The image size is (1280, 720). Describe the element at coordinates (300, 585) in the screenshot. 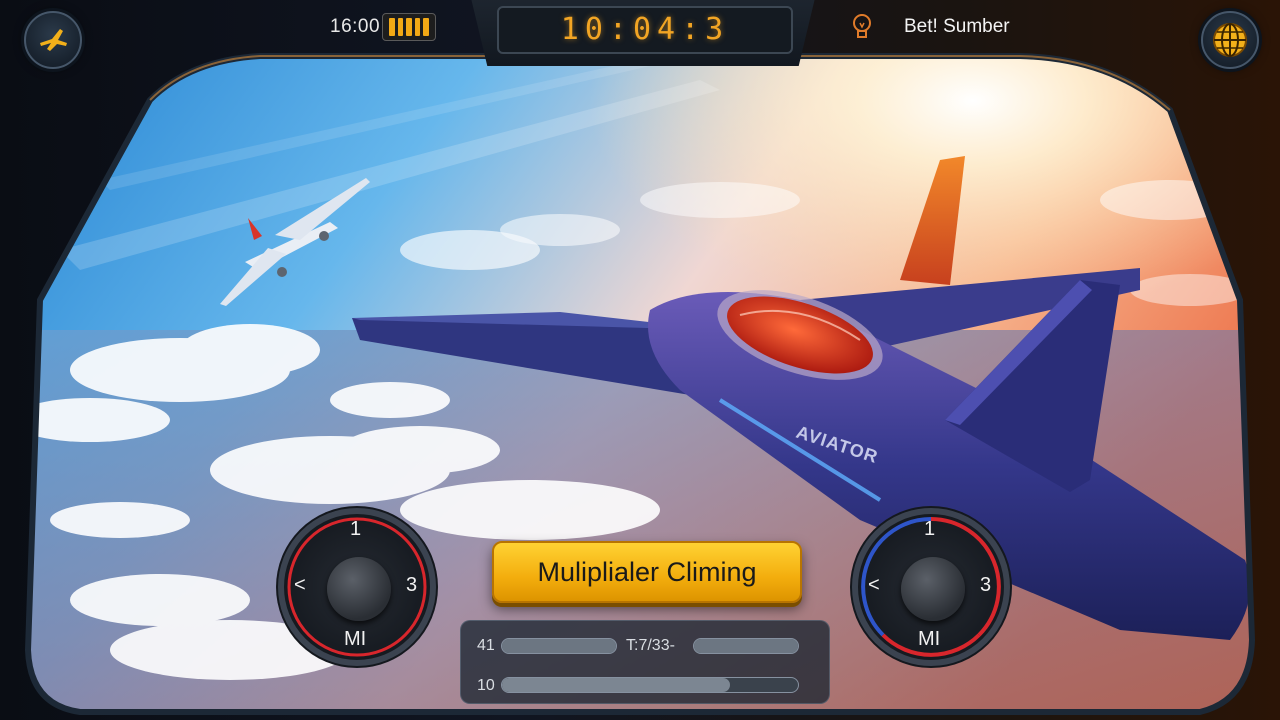

I see `left-dial-left-label: <` at that location.